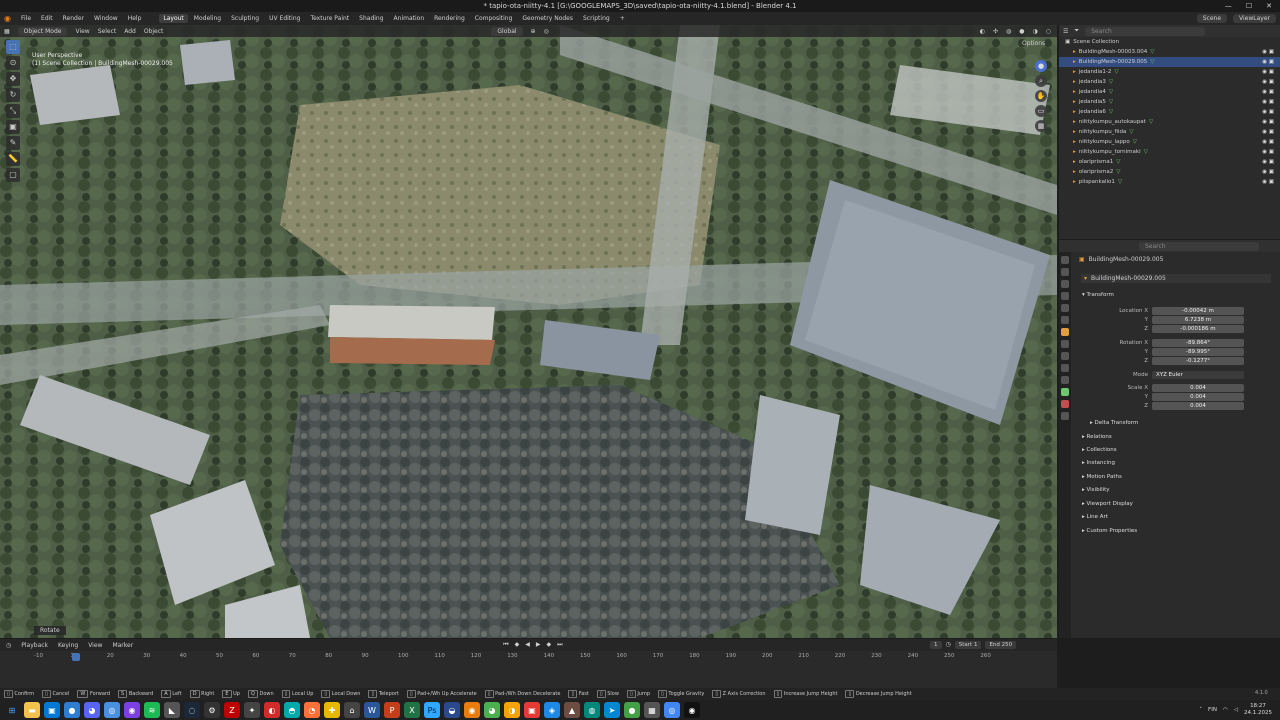 The height and width of the screenshot is (720, 1280). What do you see at coordinates (1065, 284) in the screenshot?
I see `output-tab-icon` at bounding box center [1065, 284].